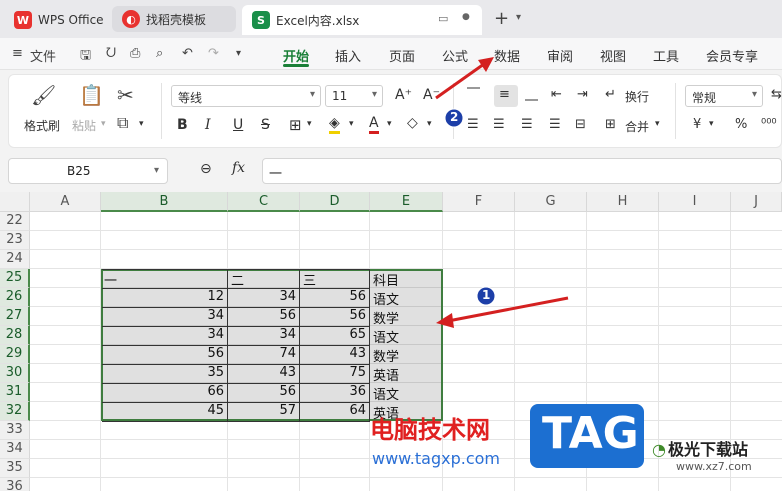 This screenshot has width=782, height=491. What do you see at coordinates (708, 449) in the screenshot?
I see `watermark-site2: 极光下载站` at bounding box center [708, 449].